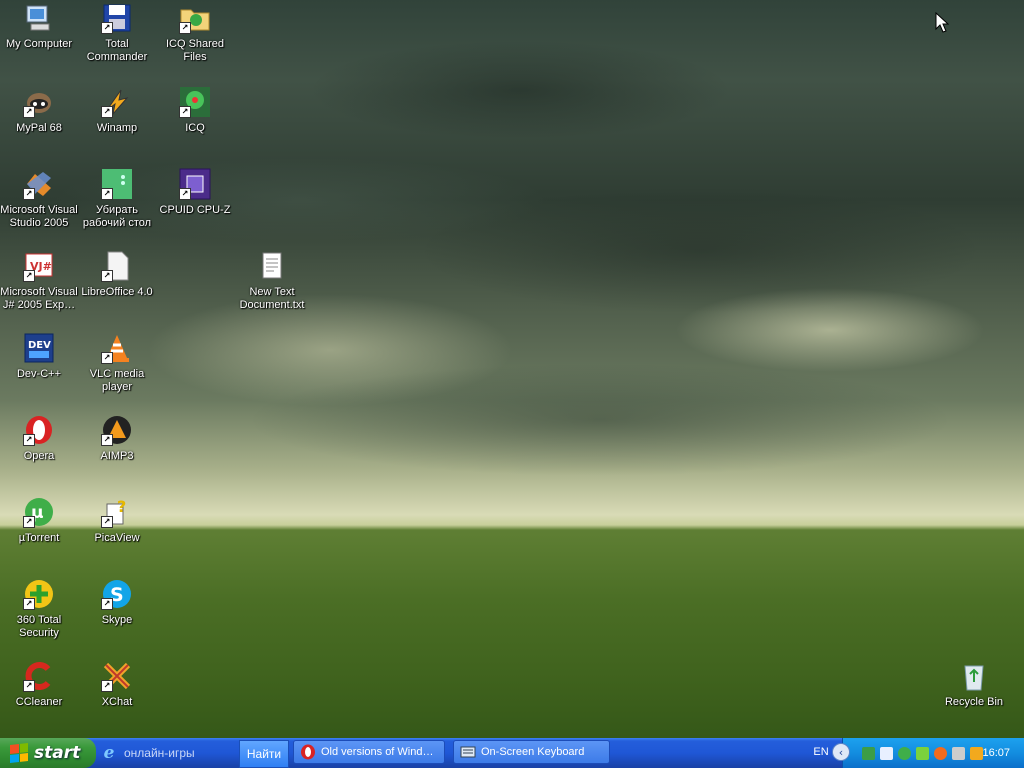 The width and height of the screenshot is (1024, 768). I want to click on icon-label: Skype, so click(117, 620).